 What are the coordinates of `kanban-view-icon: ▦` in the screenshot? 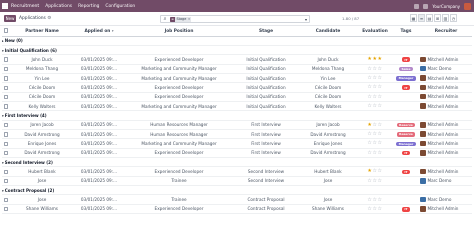 It's located at (413, 18).